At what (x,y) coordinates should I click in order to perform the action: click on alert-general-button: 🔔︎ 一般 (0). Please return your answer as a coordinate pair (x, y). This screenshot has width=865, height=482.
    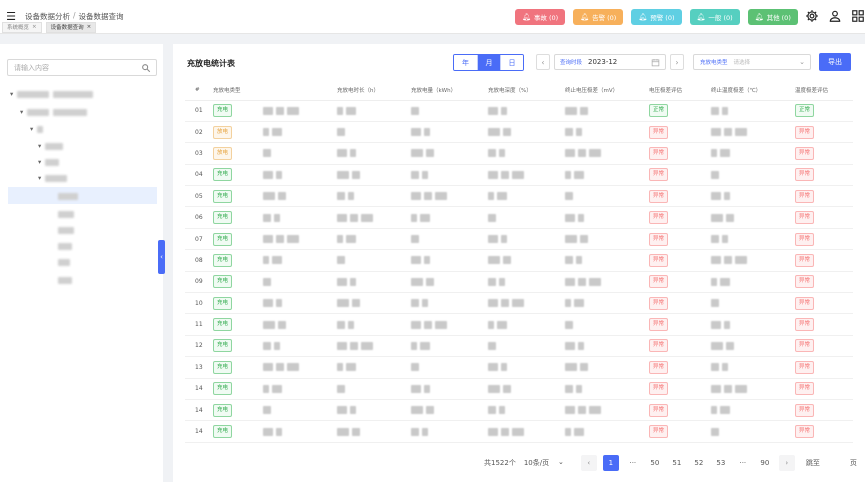
    Looking at the image, I should click on (714, 17).